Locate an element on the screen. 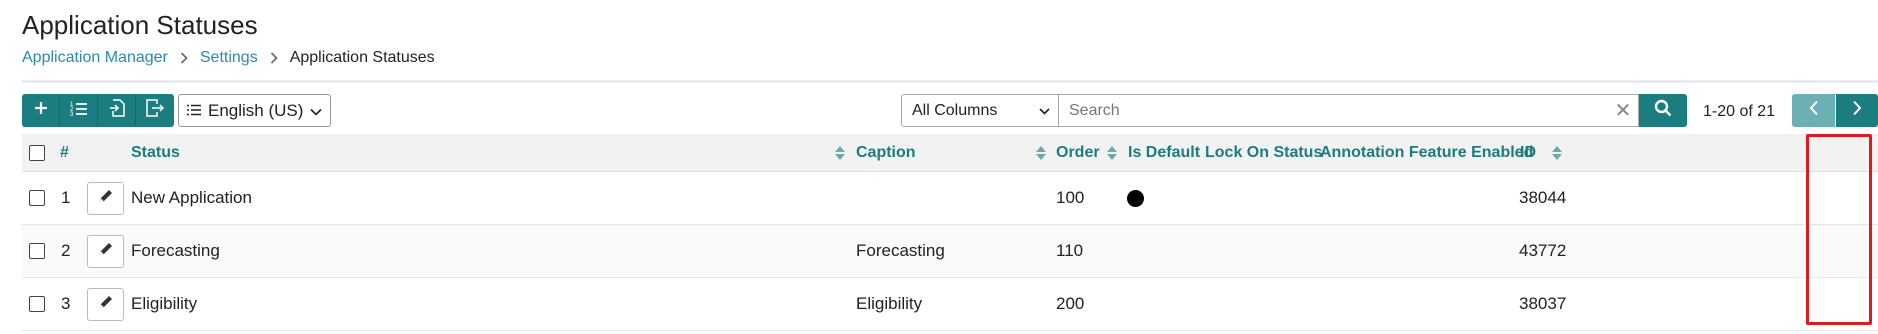 Image resolution: width=1878 pixels, height=334 pixels. previous-page-button is located at coordinates (1813, 110).